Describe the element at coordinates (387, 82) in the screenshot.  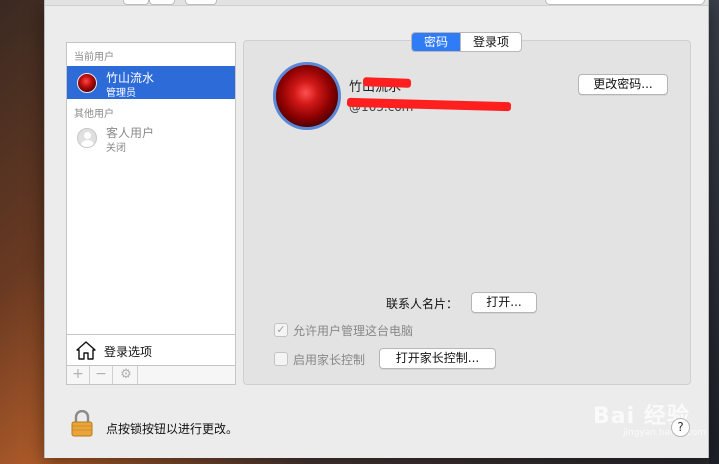
I see `redaction-mark` at that location.